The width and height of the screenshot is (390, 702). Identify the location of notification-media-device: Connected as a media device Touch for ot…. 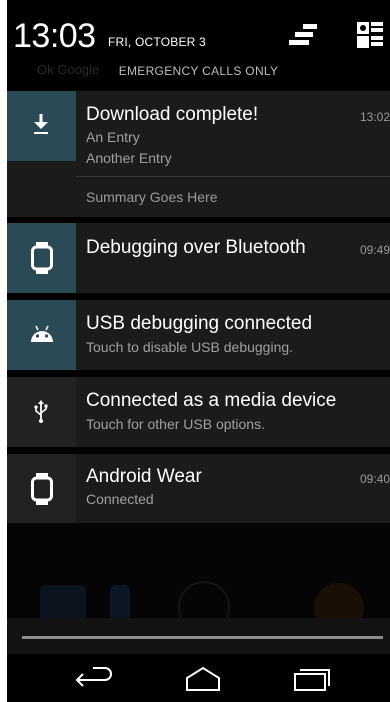
(198, 412).